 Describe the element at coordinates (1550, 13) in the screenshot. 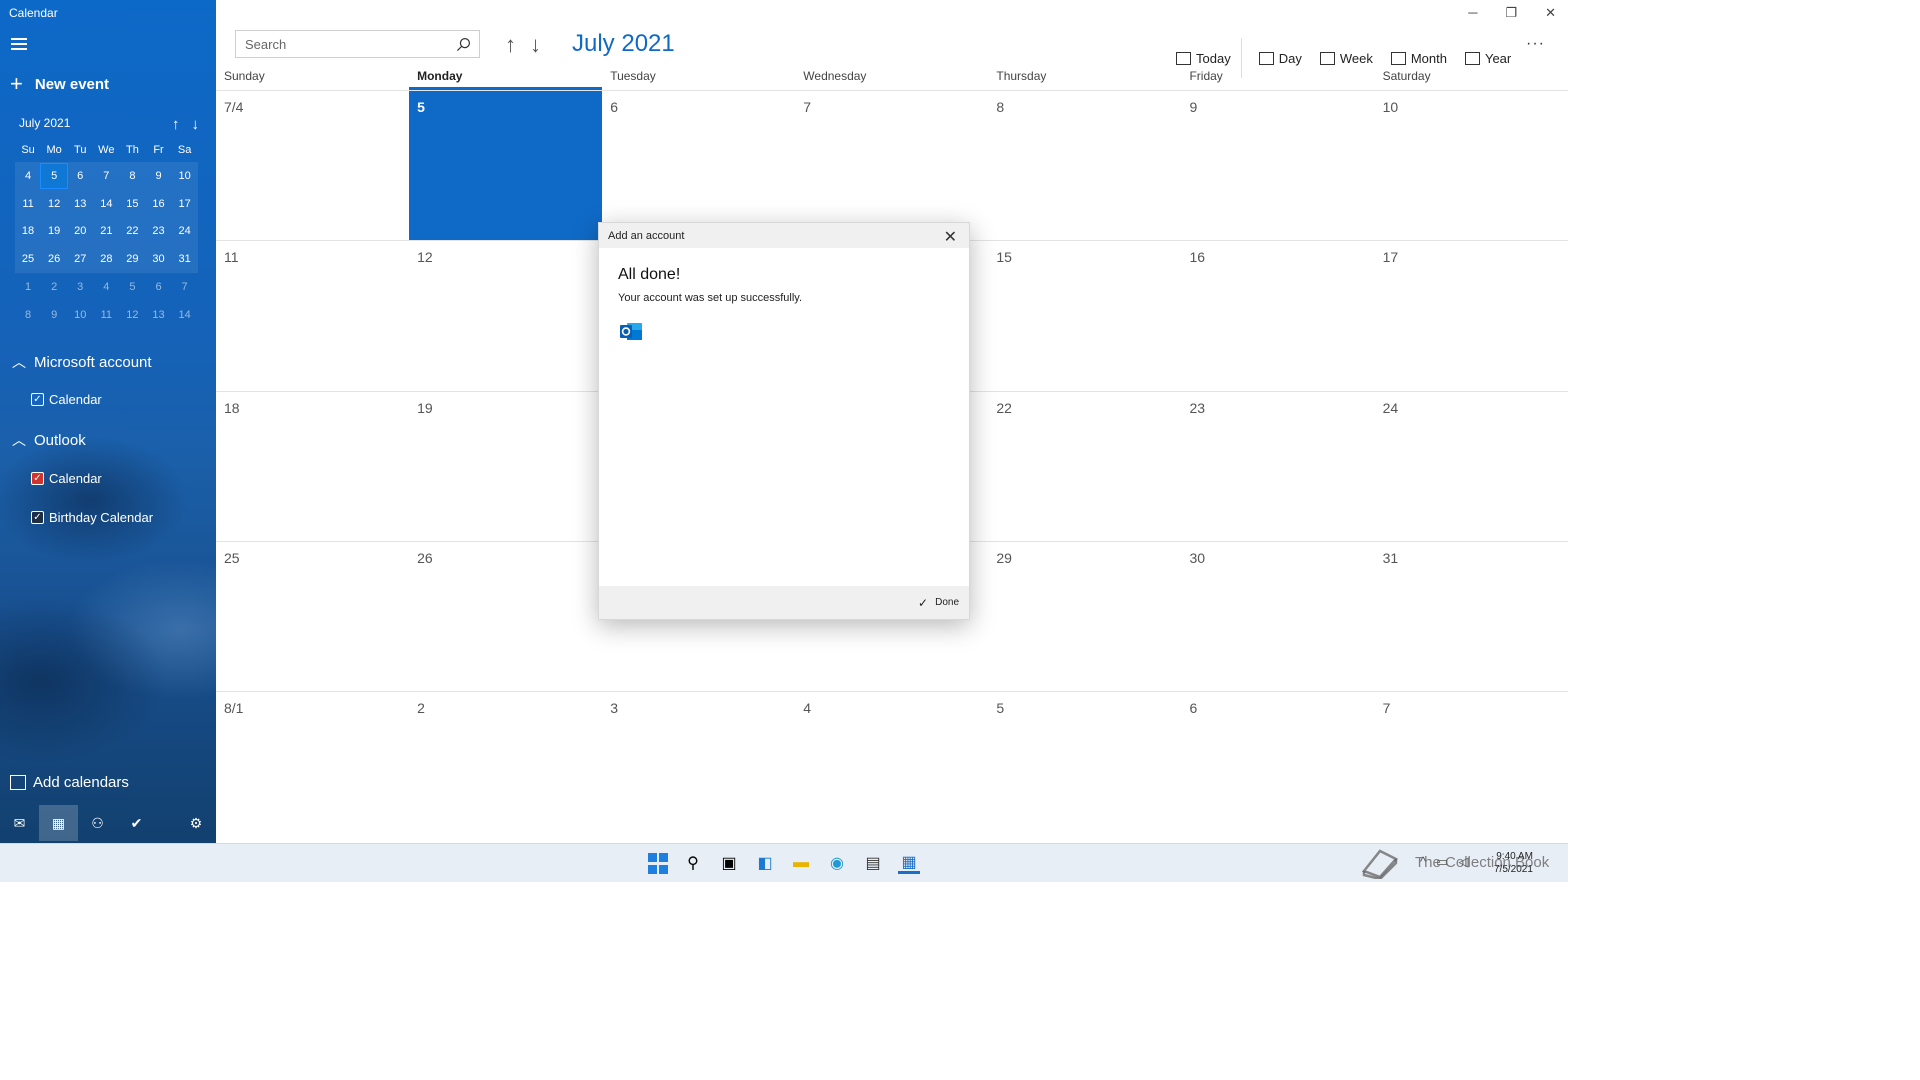

I see `close-window-icon: ✕` at that location.